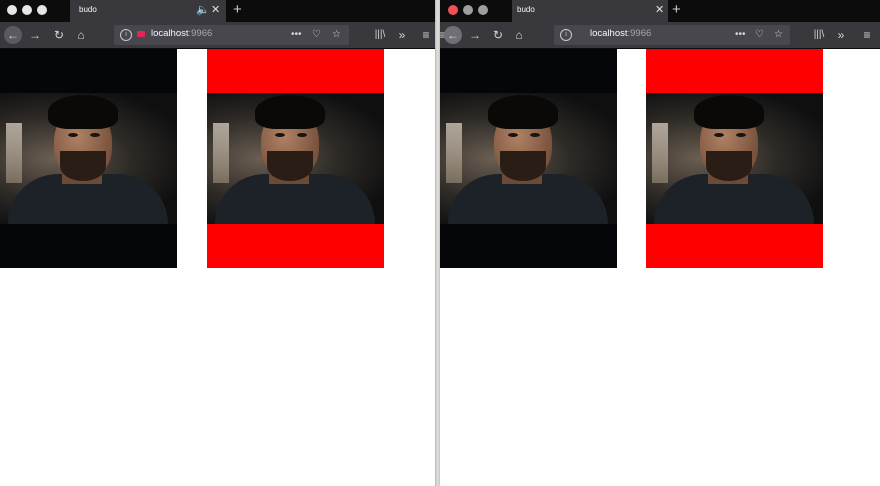 The height and width of the screenshot is (486, 880). What do you see at coordinates (590, 11) in the screenshot?
I see `tab-budo: budo ✕` at bounding box center [590, 11].